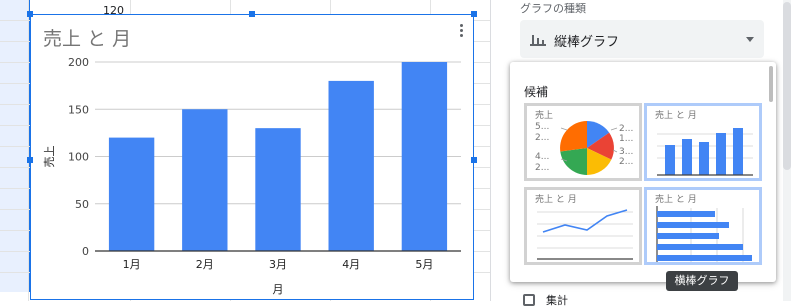 The height and width of the screenshot is (308, 800). Describe the element at coordinates (49, 157) in the screenshot. I see `y-axis-title: 売上` at that location.